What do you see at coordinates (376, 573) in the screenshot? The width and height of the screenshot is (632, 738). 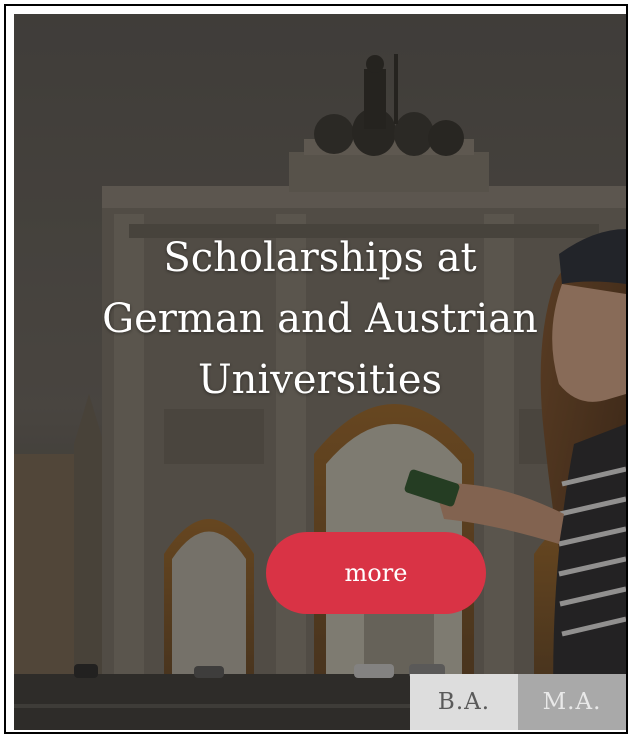 I see `more-button: more` at bounding box center [376, 573].